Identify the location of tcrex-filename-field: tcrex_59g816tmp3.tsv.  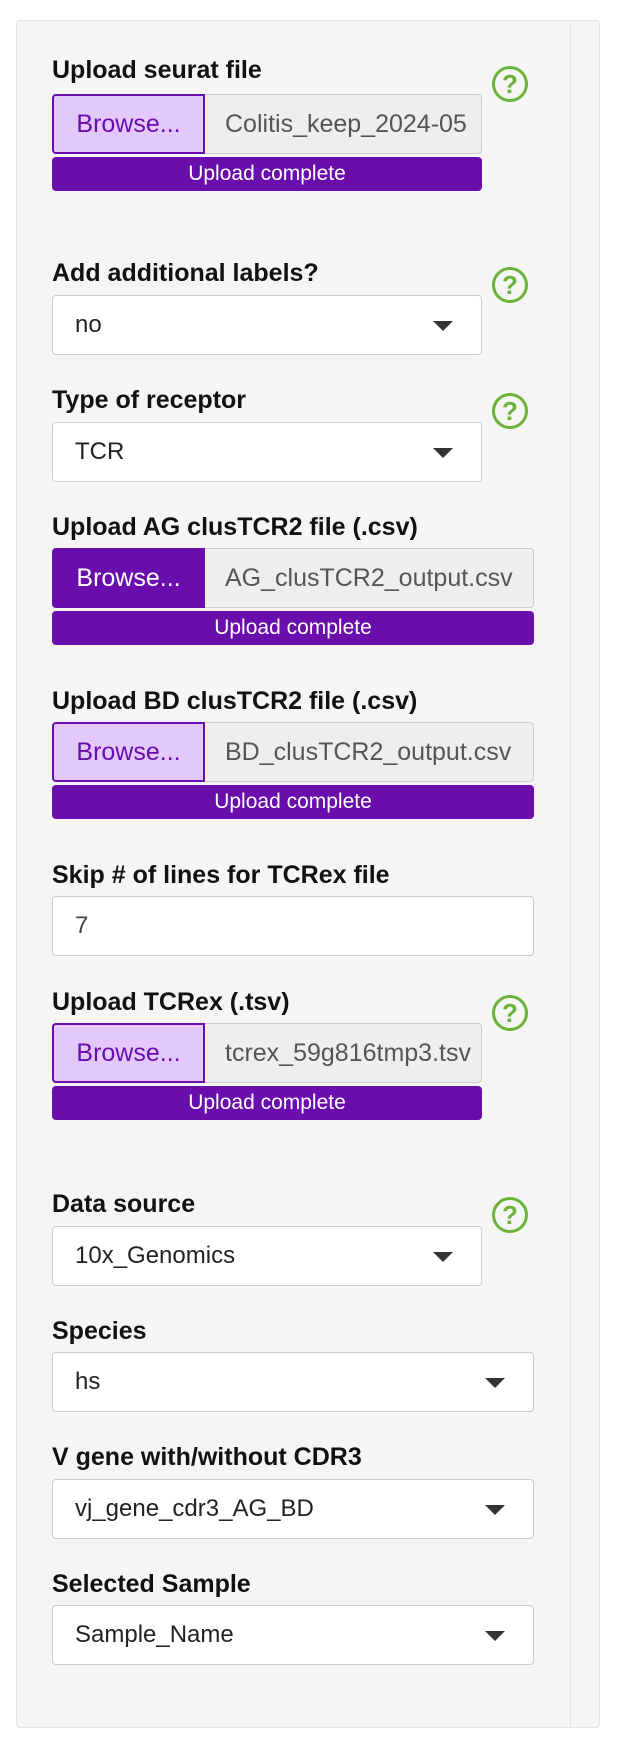
(343, 1053).